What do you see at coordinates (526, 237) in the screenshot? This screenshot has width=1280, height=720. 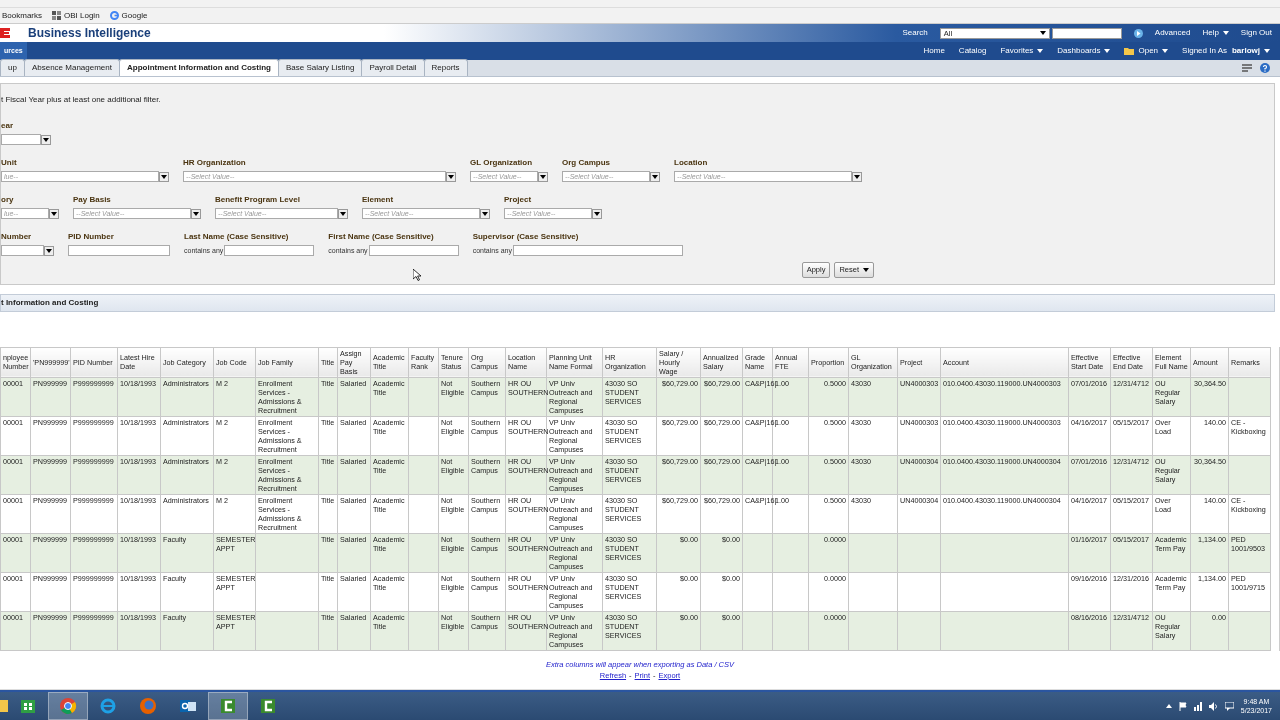 I see `filter-label: Supervisor (Case Sensitive)` at bounding box center [526, 237].